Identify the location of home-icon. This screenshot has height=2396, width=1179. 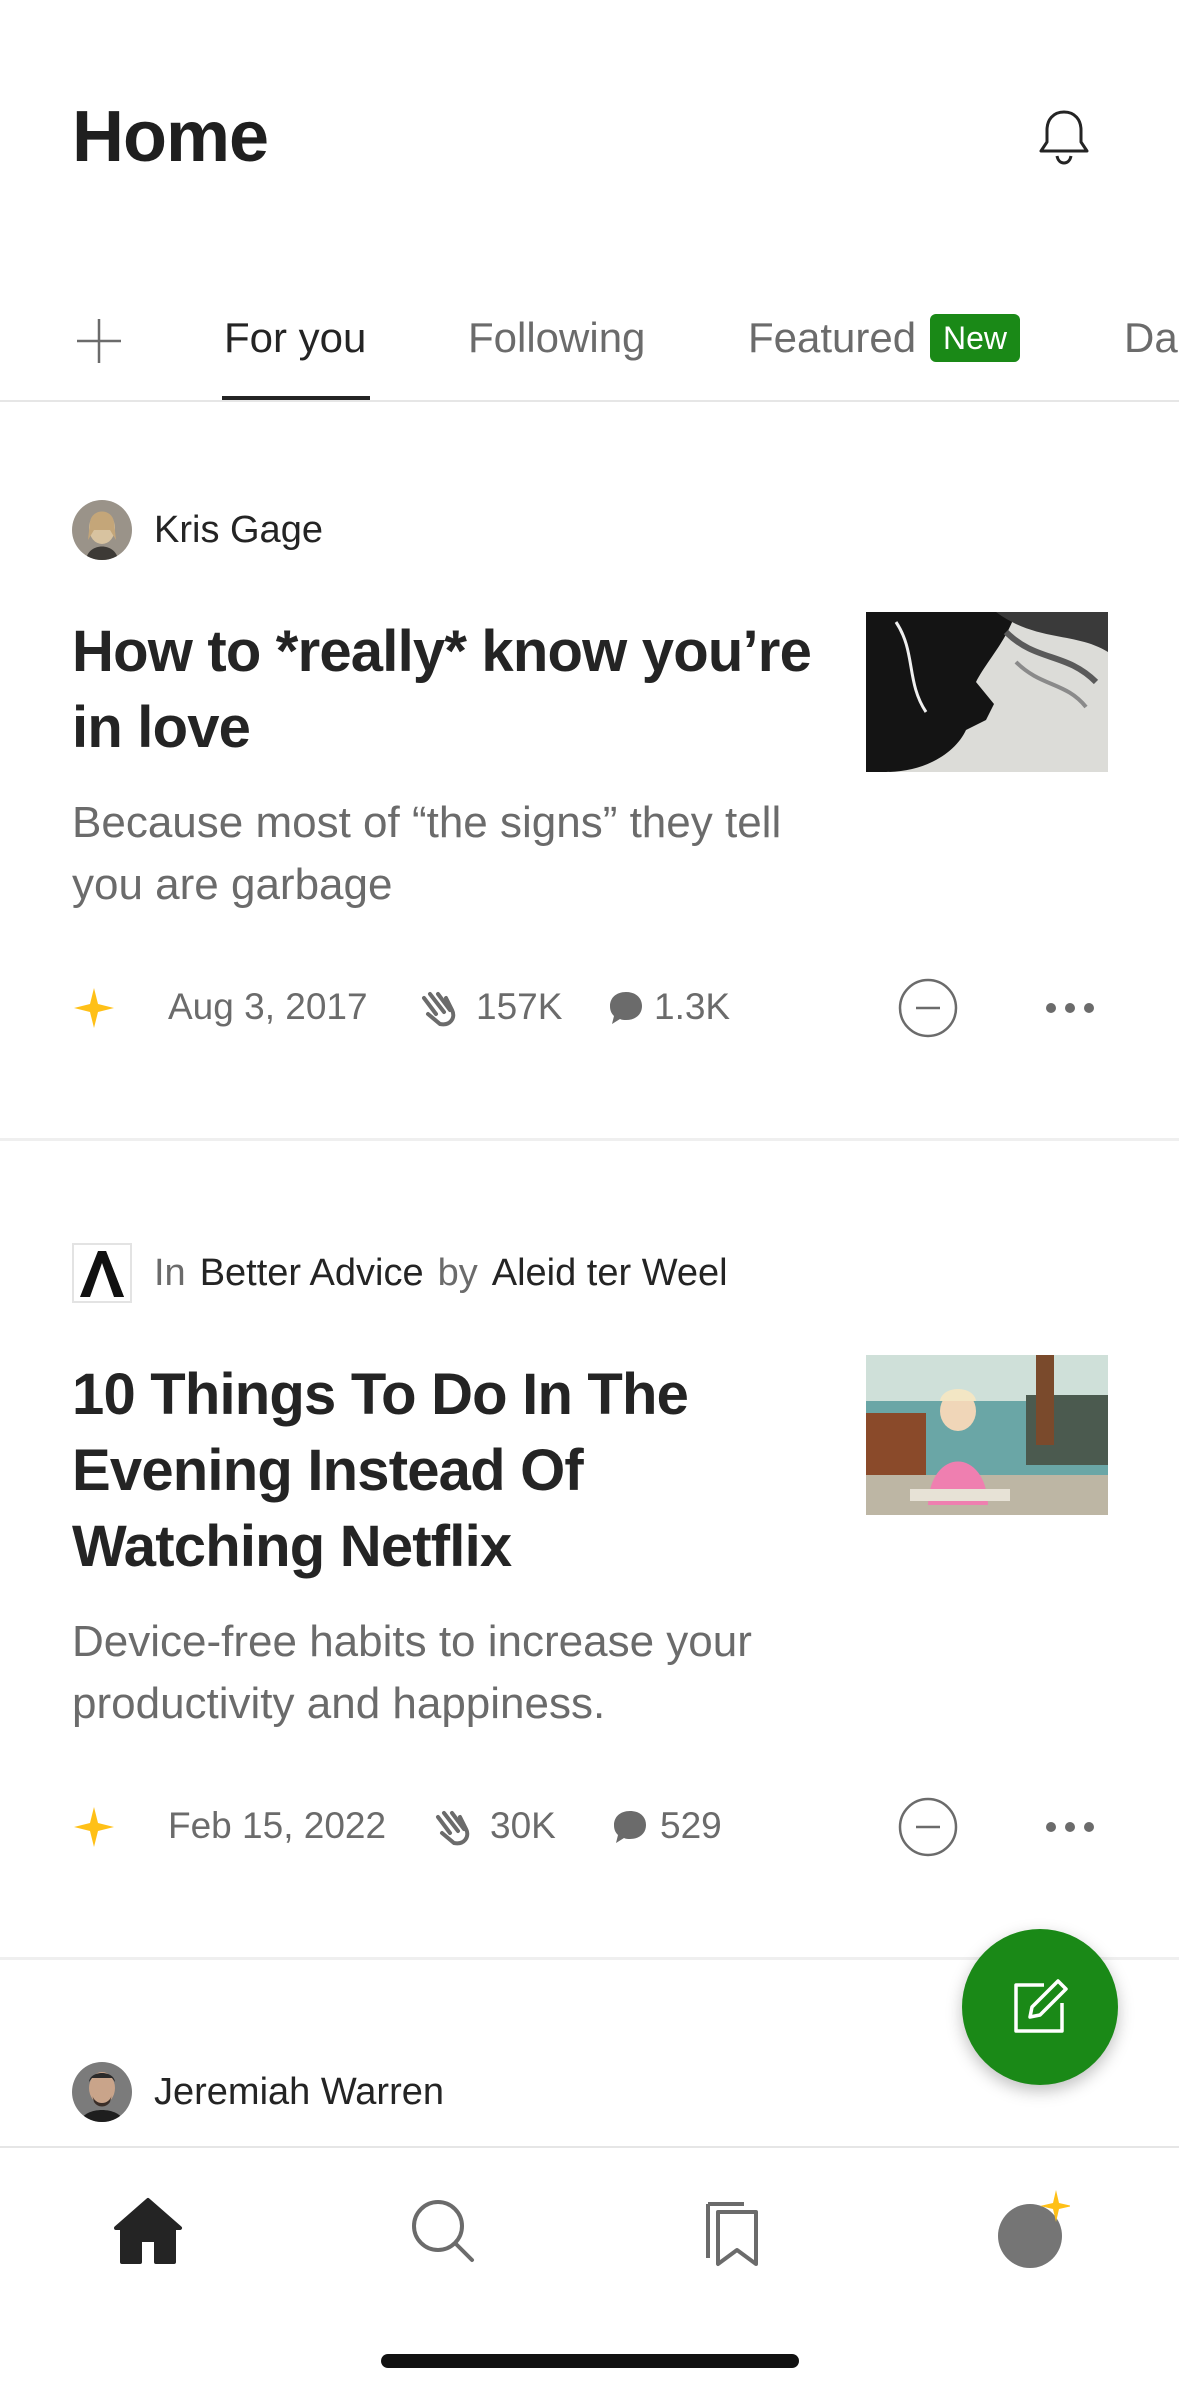
(148, 2230).